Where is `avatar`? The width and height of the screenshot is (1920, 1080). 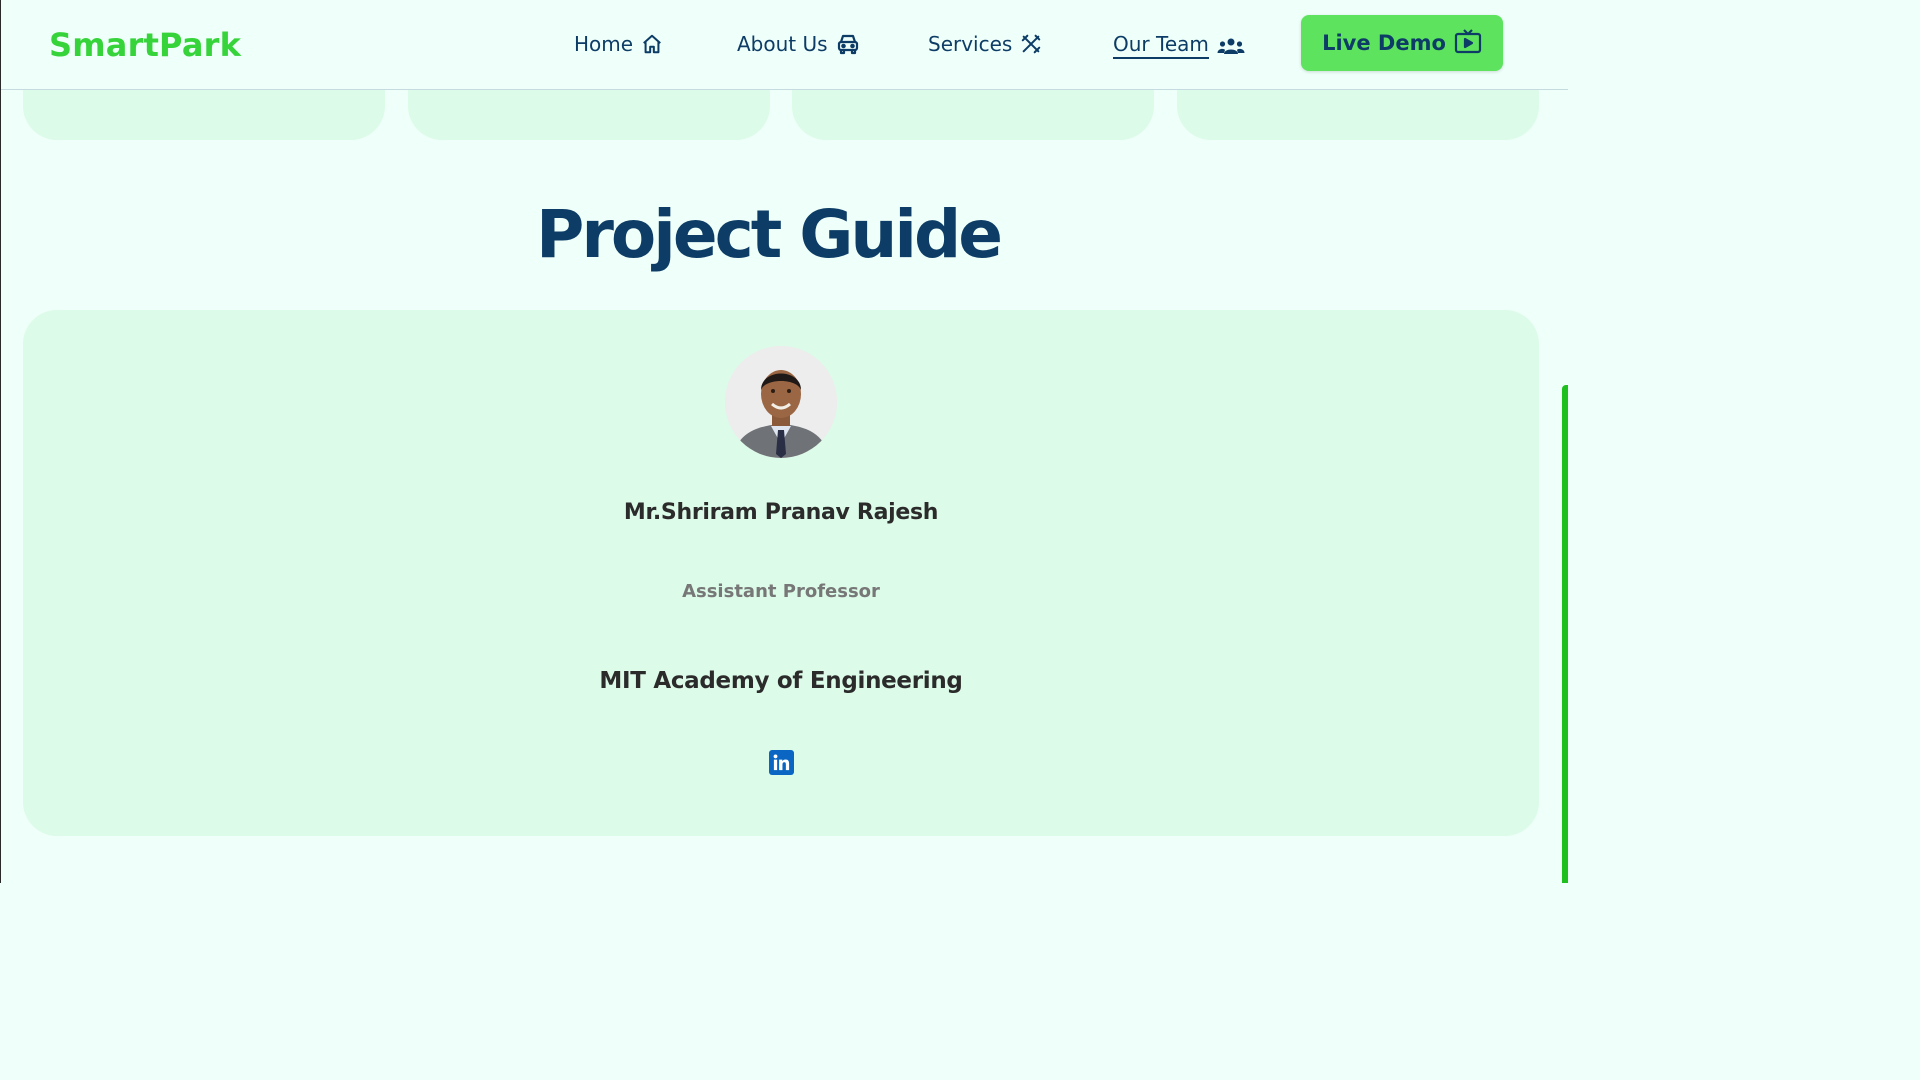
avatar is located at coordinates (781, 402).